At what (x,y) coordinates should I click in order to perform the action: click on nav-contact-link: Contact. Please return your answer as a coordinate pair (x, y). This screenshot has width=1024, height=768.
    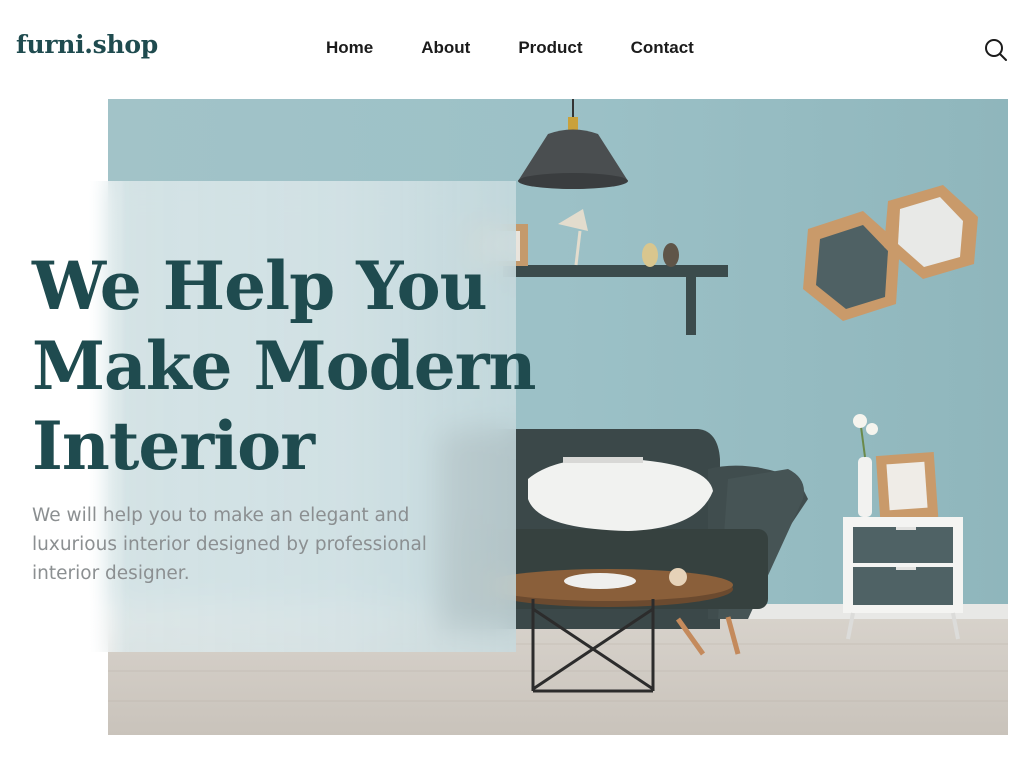
    Looking at the image, I should click on (662, 48).